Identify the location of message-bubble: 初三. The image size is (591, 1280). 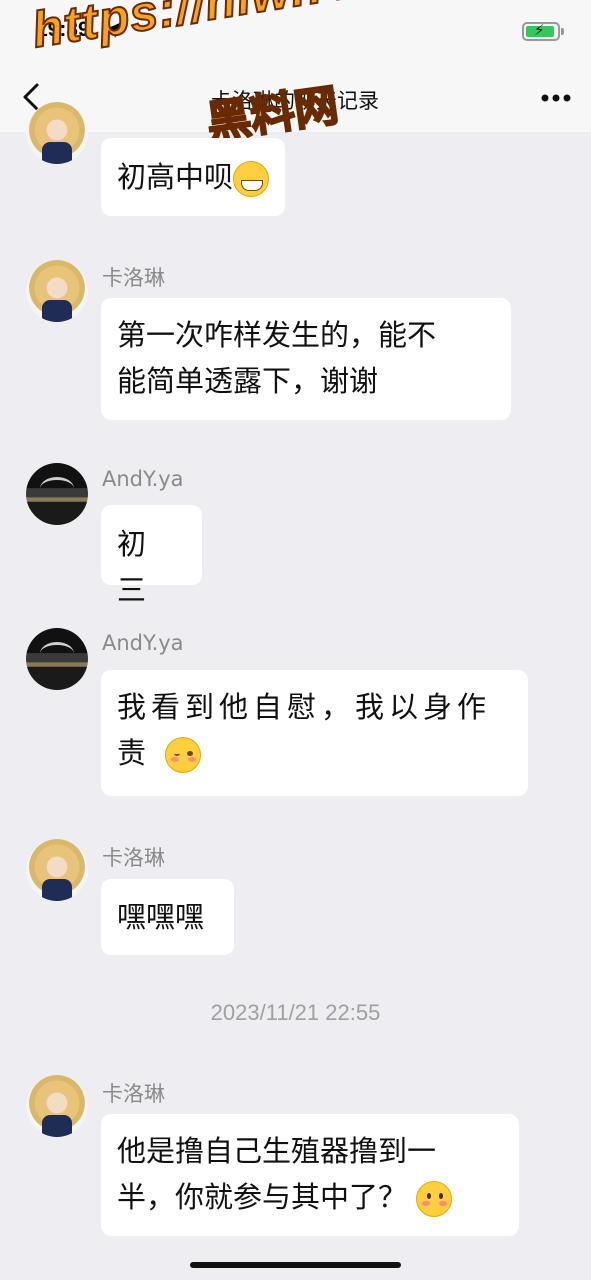
(151, 556).